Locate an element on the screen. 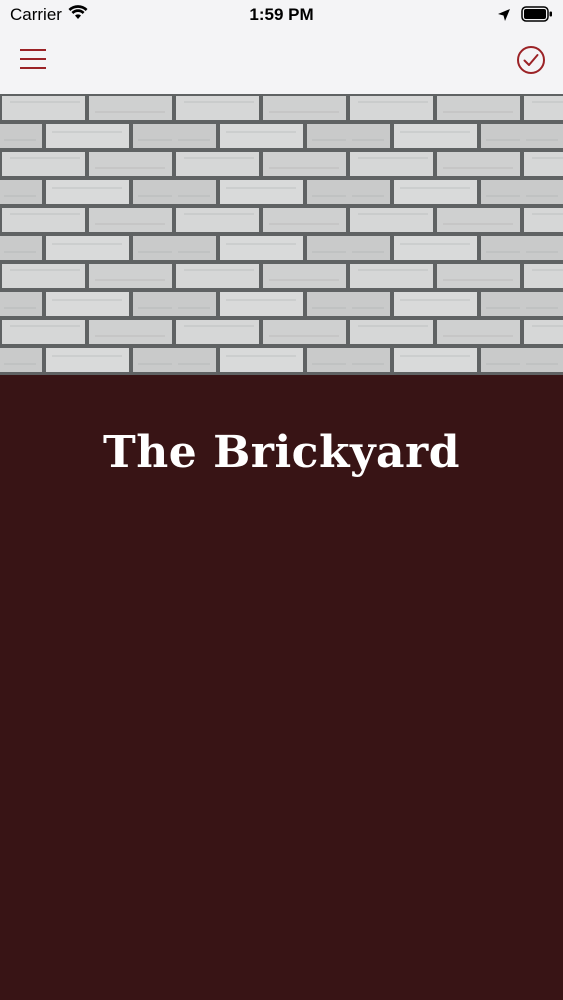 This screenshot has height=1000, width=563. location-arrow-icon is located at coordinates (504, 17).